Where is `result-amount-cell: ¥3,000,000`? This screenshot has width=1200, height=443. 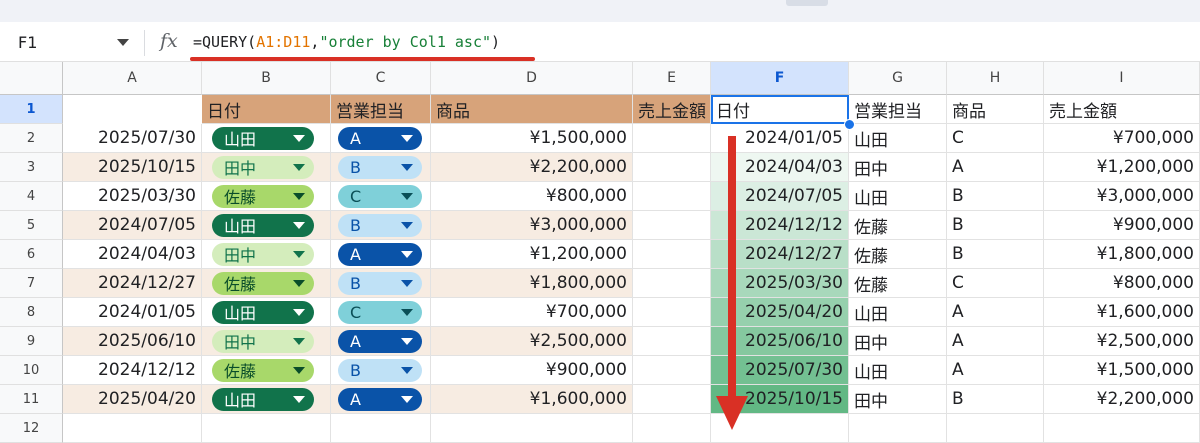 result-amount-cell: ¥3,000,000 is located at coordinates (1122, 196).